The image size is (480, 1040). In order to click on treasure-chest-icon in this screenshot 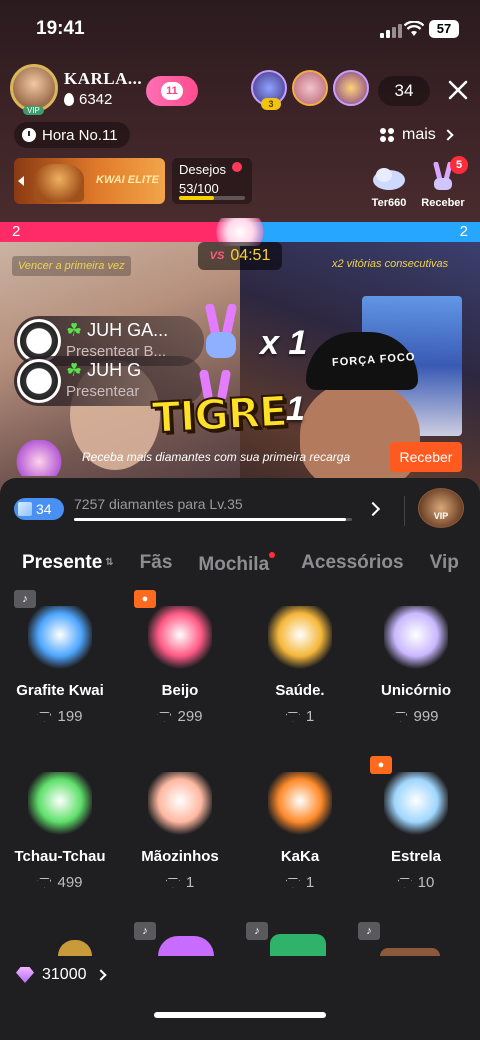, I will do `click(39, 458)`.